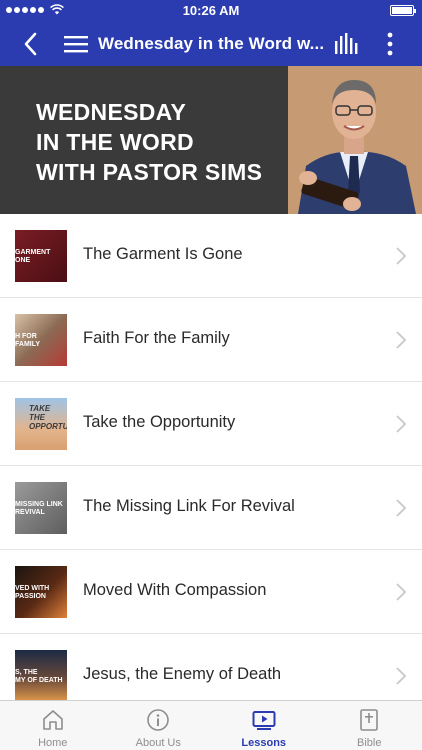 Image resolution: width=422 pixels, height=750 pixels. I want to click on list-item: H FOR FAMILY Faith For the Family, so click(211, 340).